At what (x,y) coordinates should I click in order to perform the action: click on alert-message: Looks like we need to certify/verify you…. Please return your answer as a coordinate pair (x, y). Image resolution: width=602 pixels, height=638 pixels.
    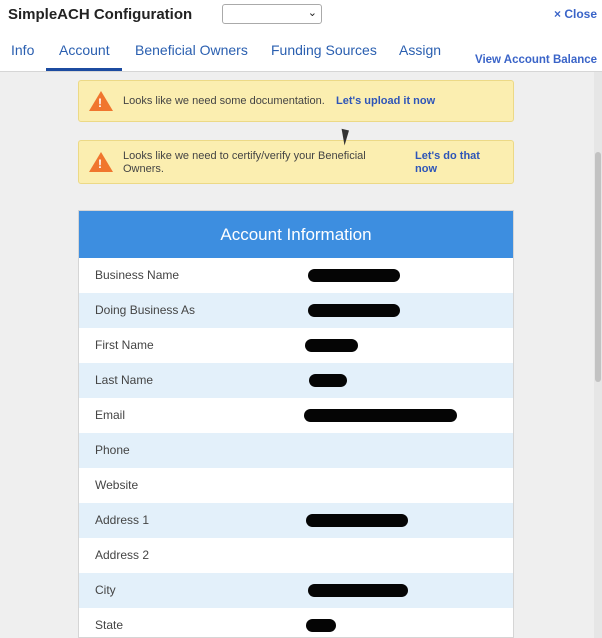
    Looking at the image, I should click on (244, 162).